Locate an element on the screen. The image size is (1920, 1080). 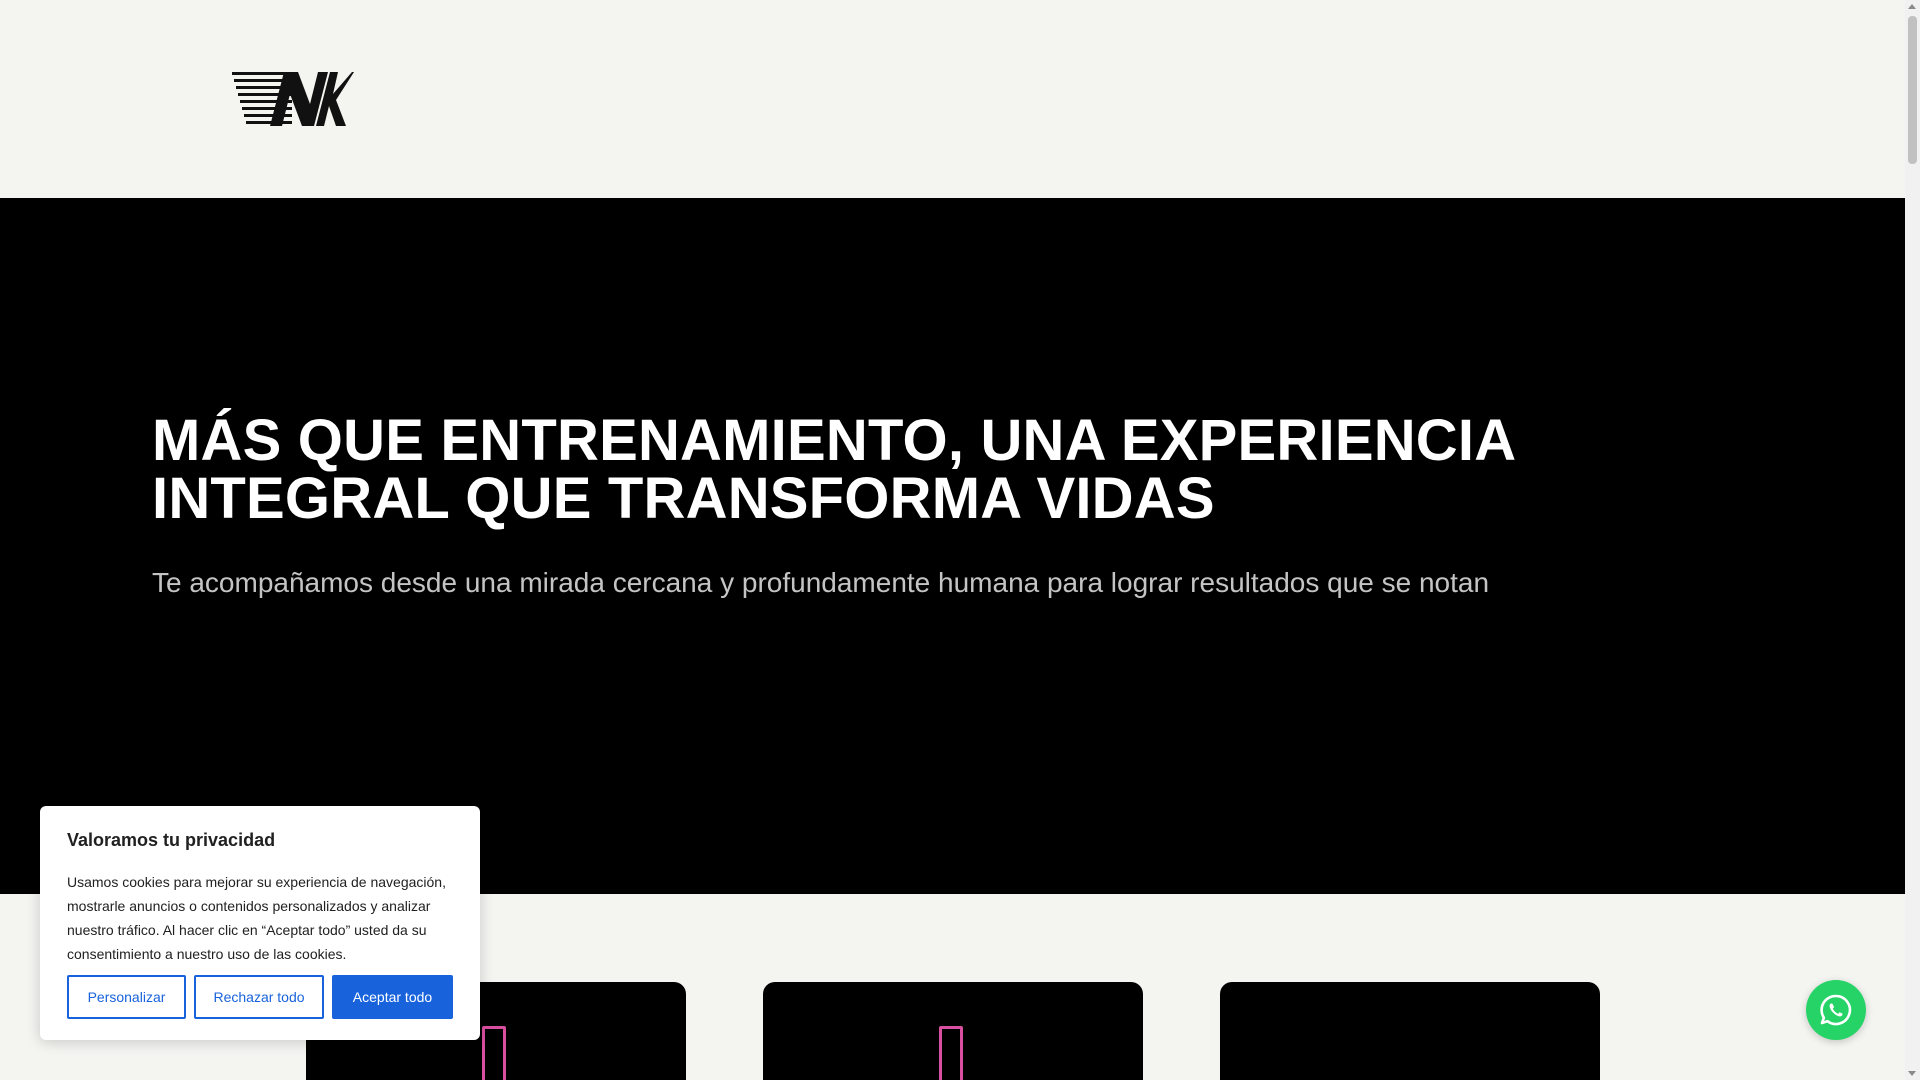
scrollbar-thumb is located at coordinates (1912, 90).